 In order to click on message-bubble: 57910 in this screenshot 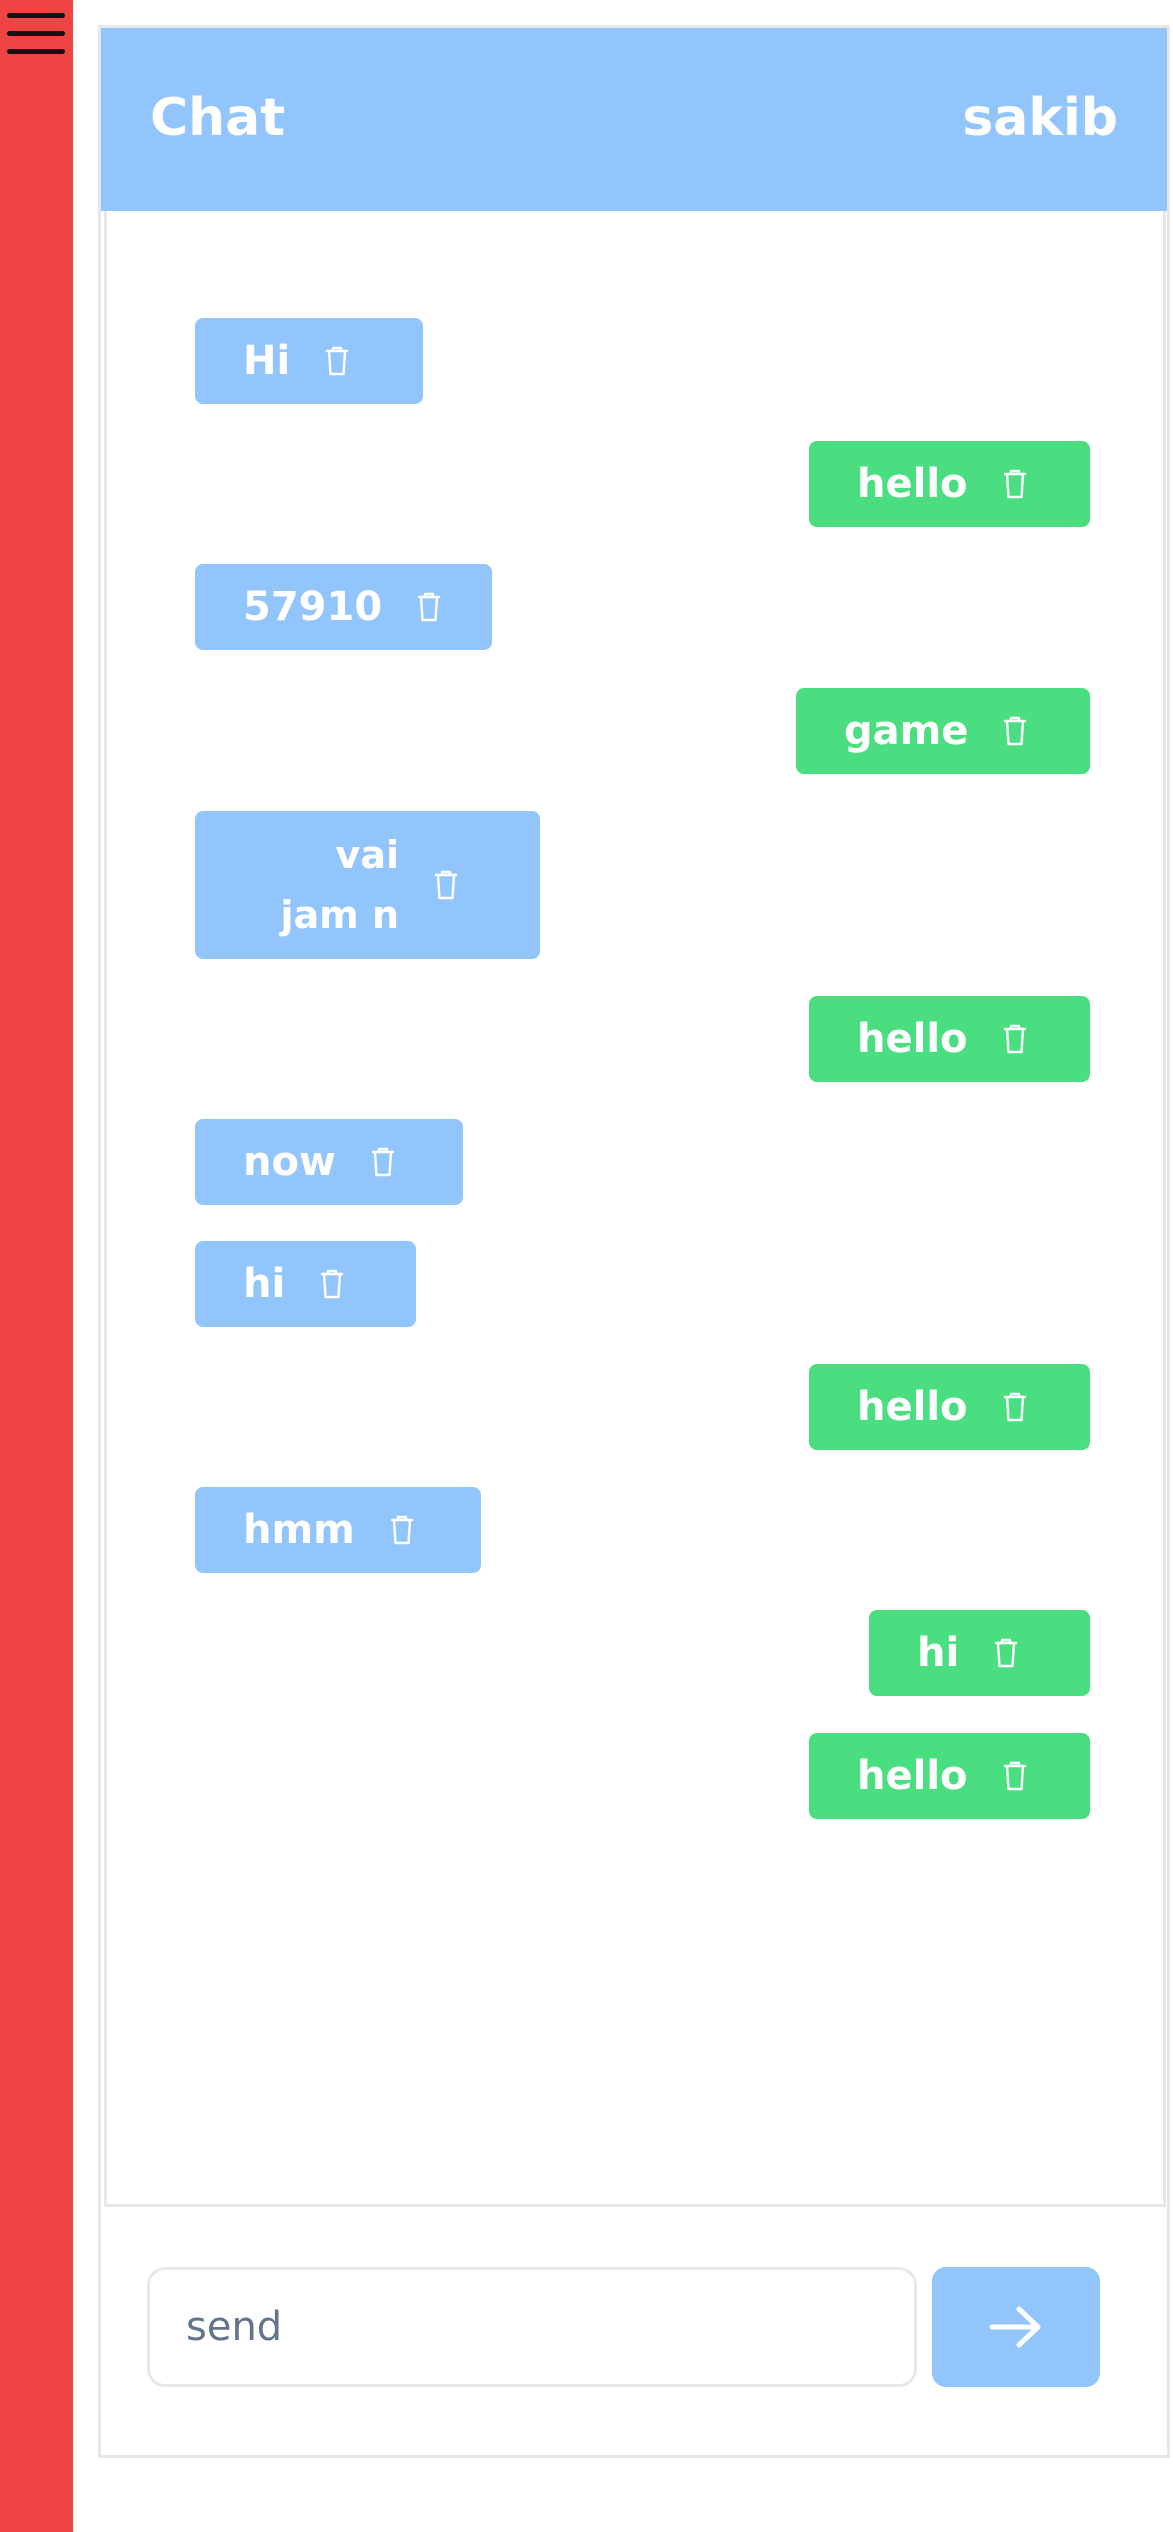, I will do `click(343, 607)`.